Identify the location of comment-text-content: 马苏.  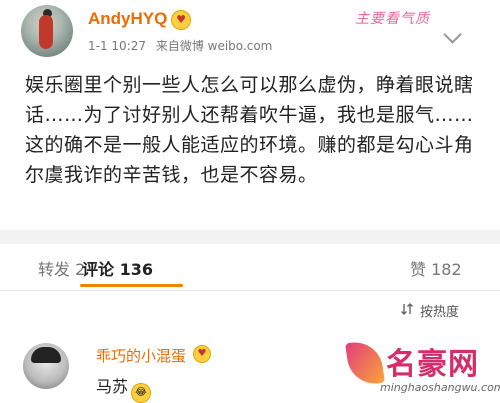
(112, 386).